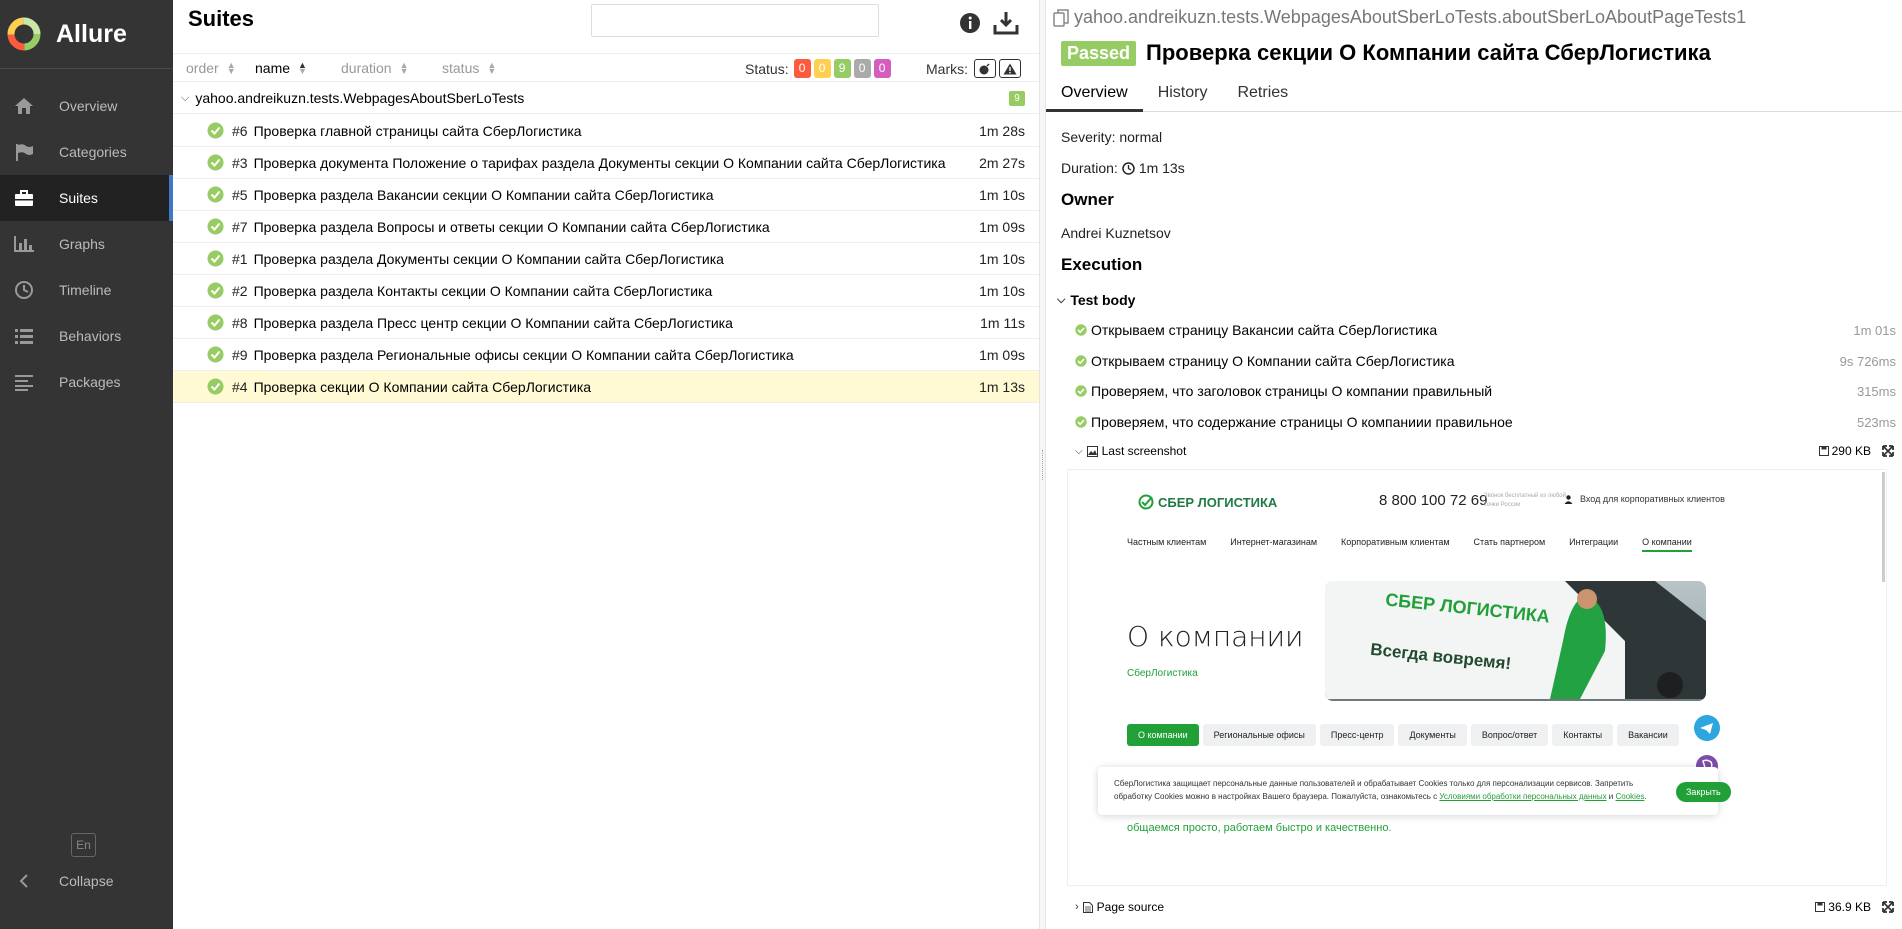 This screenshot has height=929, width=1902. I want to click on sort-label: duration, so click(366, 67).